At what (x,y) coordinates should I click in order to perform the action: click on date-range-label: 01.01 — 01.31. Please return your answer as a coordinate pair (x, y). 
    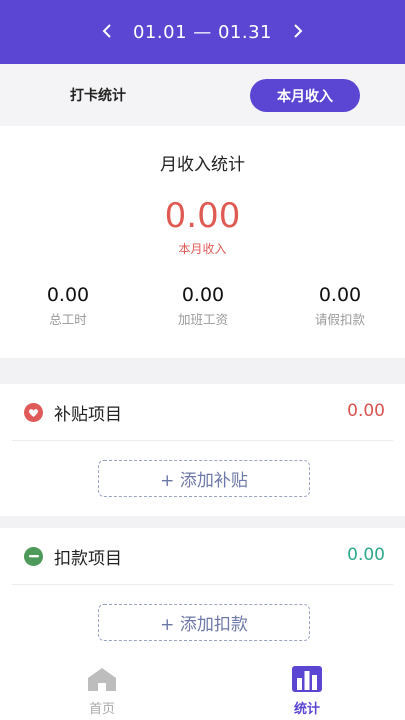
    Looking at the image, I should click on (202, 32).